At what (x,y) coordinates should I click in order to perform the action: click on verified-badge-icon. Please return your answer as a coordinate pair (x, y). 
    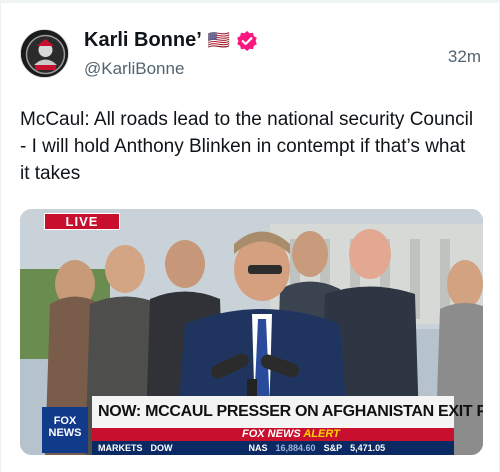
    Looking at the image, I should click on (247, 41).